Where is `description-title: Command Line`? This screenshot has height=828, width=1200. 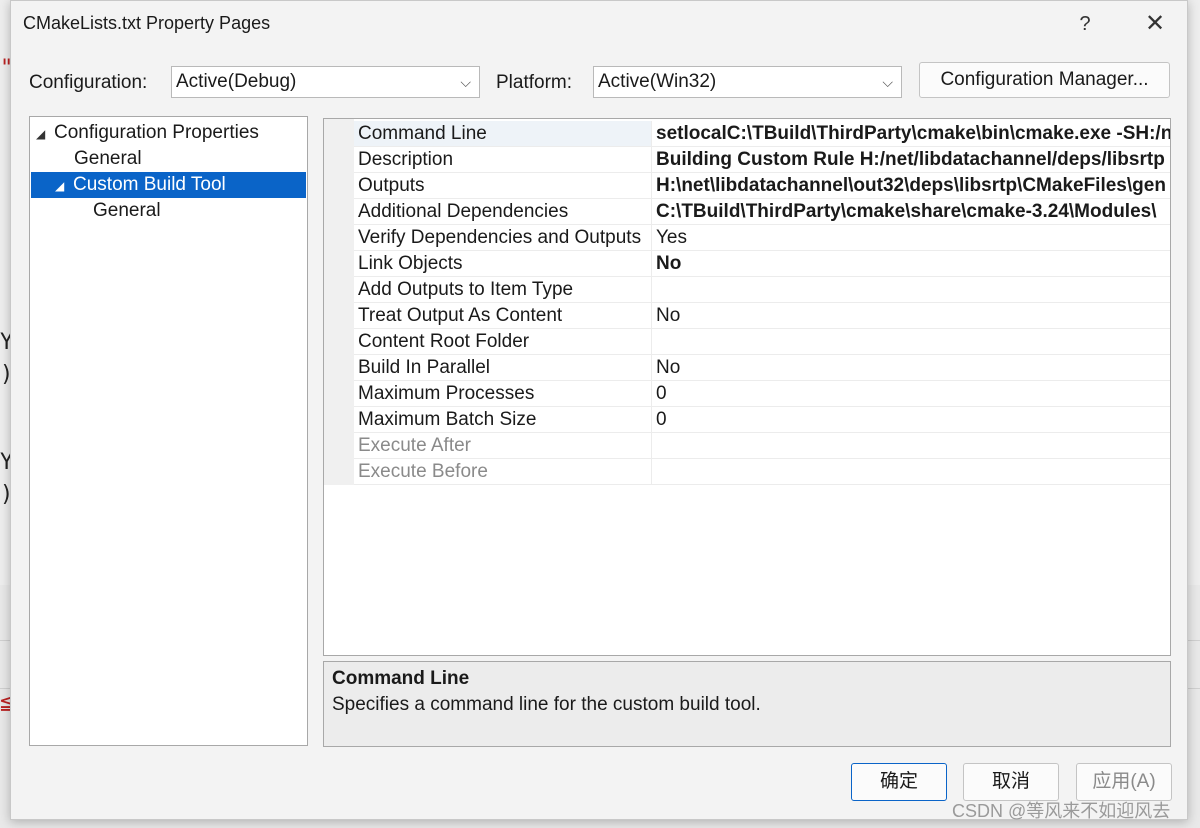
description-title: Command Line is located at coordinates (401, 678).